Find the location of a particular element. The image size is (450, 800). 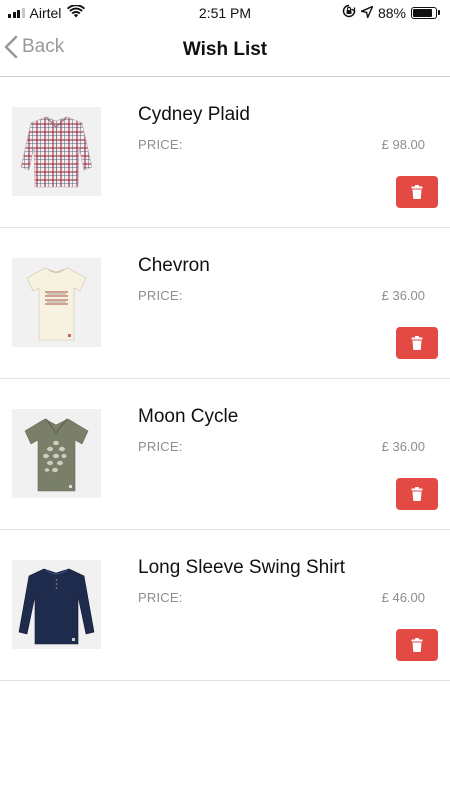

battery-tip is located at coordinates (439, 12).